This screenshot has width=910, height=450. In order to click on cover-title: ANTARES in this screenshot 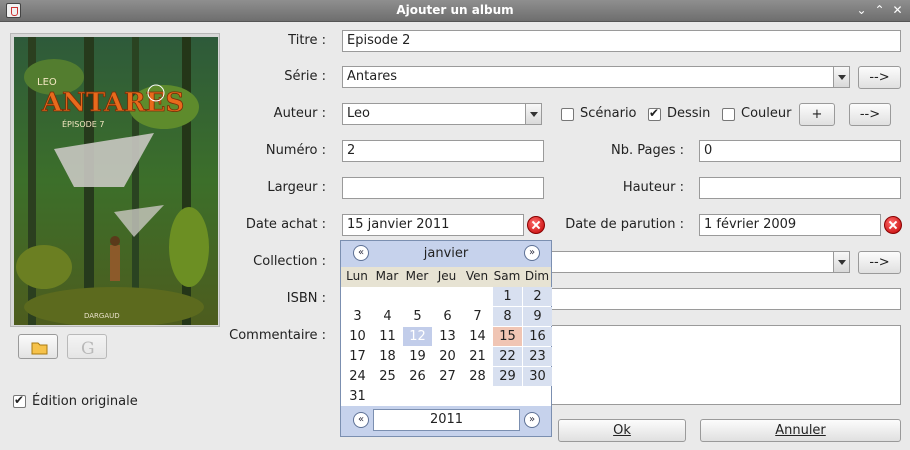, I will do `click(112, 103)`.